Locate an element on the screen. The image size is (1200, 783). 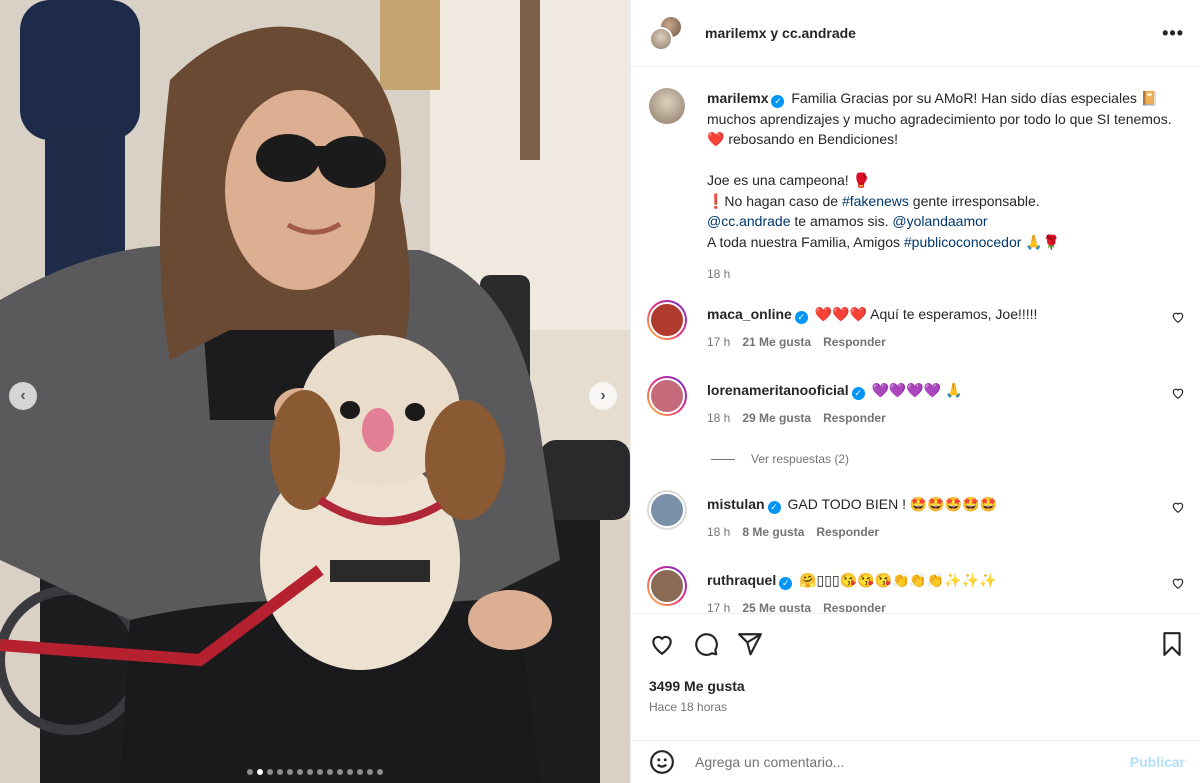
comment-likes: 8 Me gusta is located at coordinates (773, 532).